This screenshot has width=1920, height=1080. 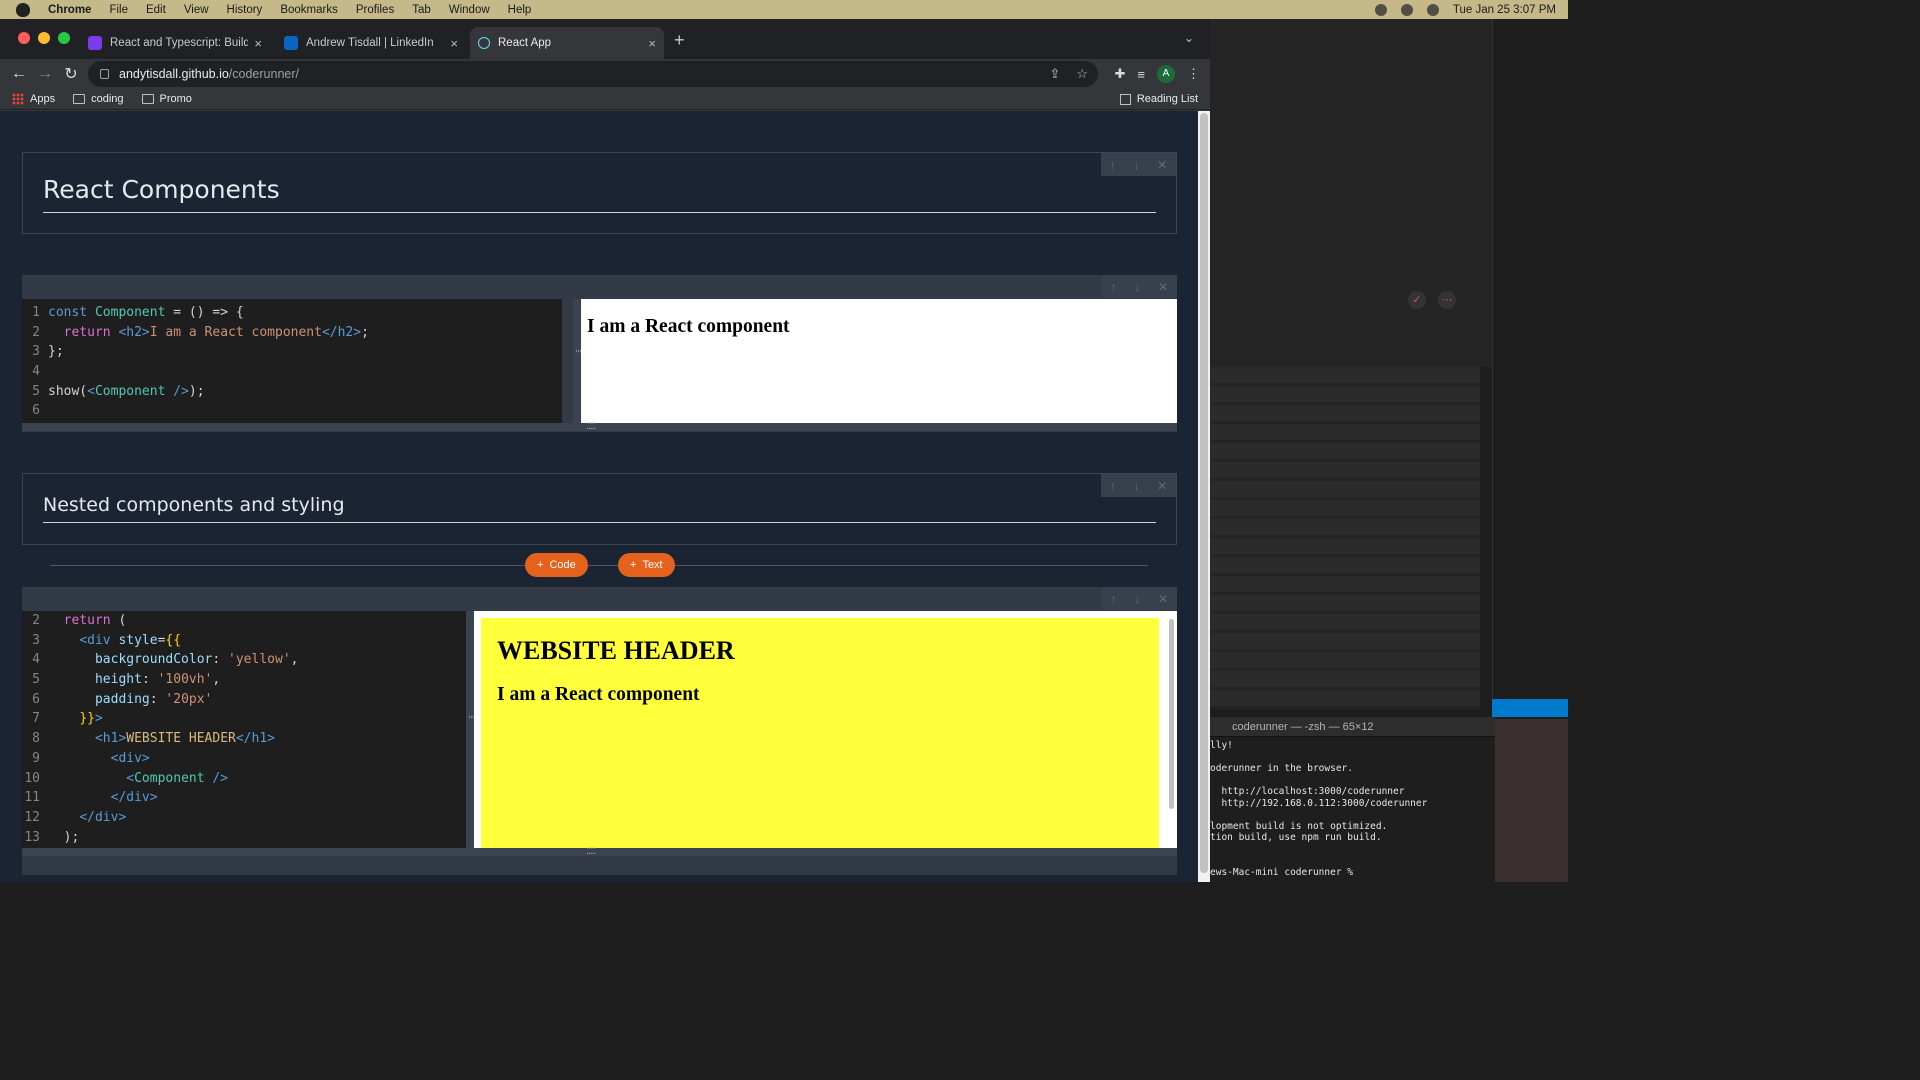 I want to click on cell-controls: ↑ ↓ ✕, so click(x=1138, y=164).